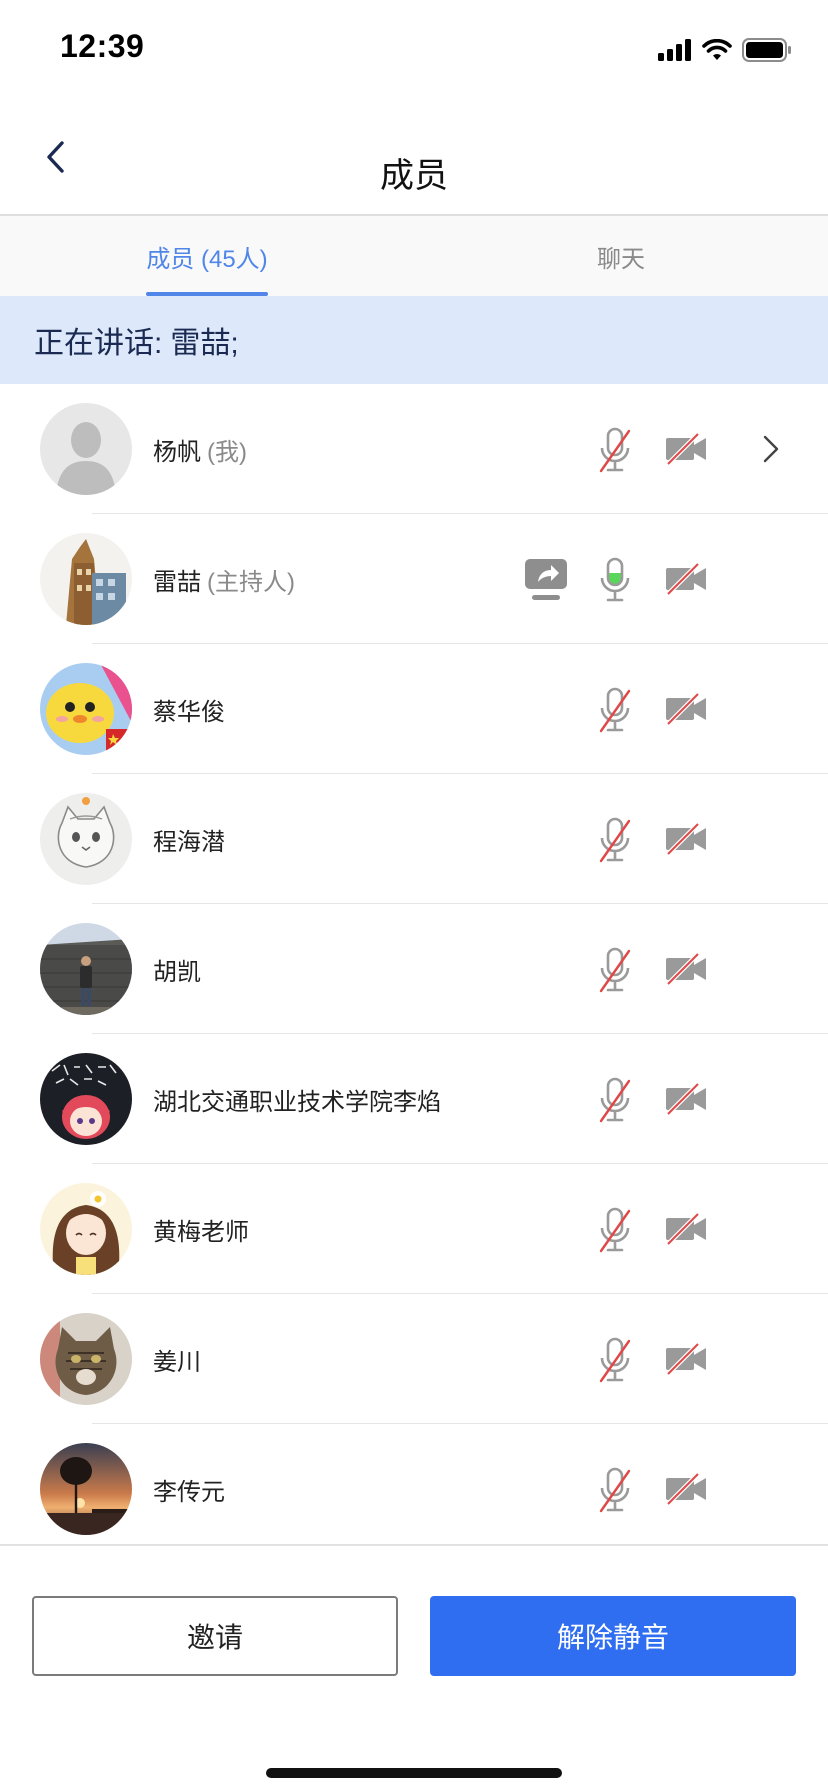  I want to click on tab-bar: 成员 (45人) 聊天, so click(414, 256).